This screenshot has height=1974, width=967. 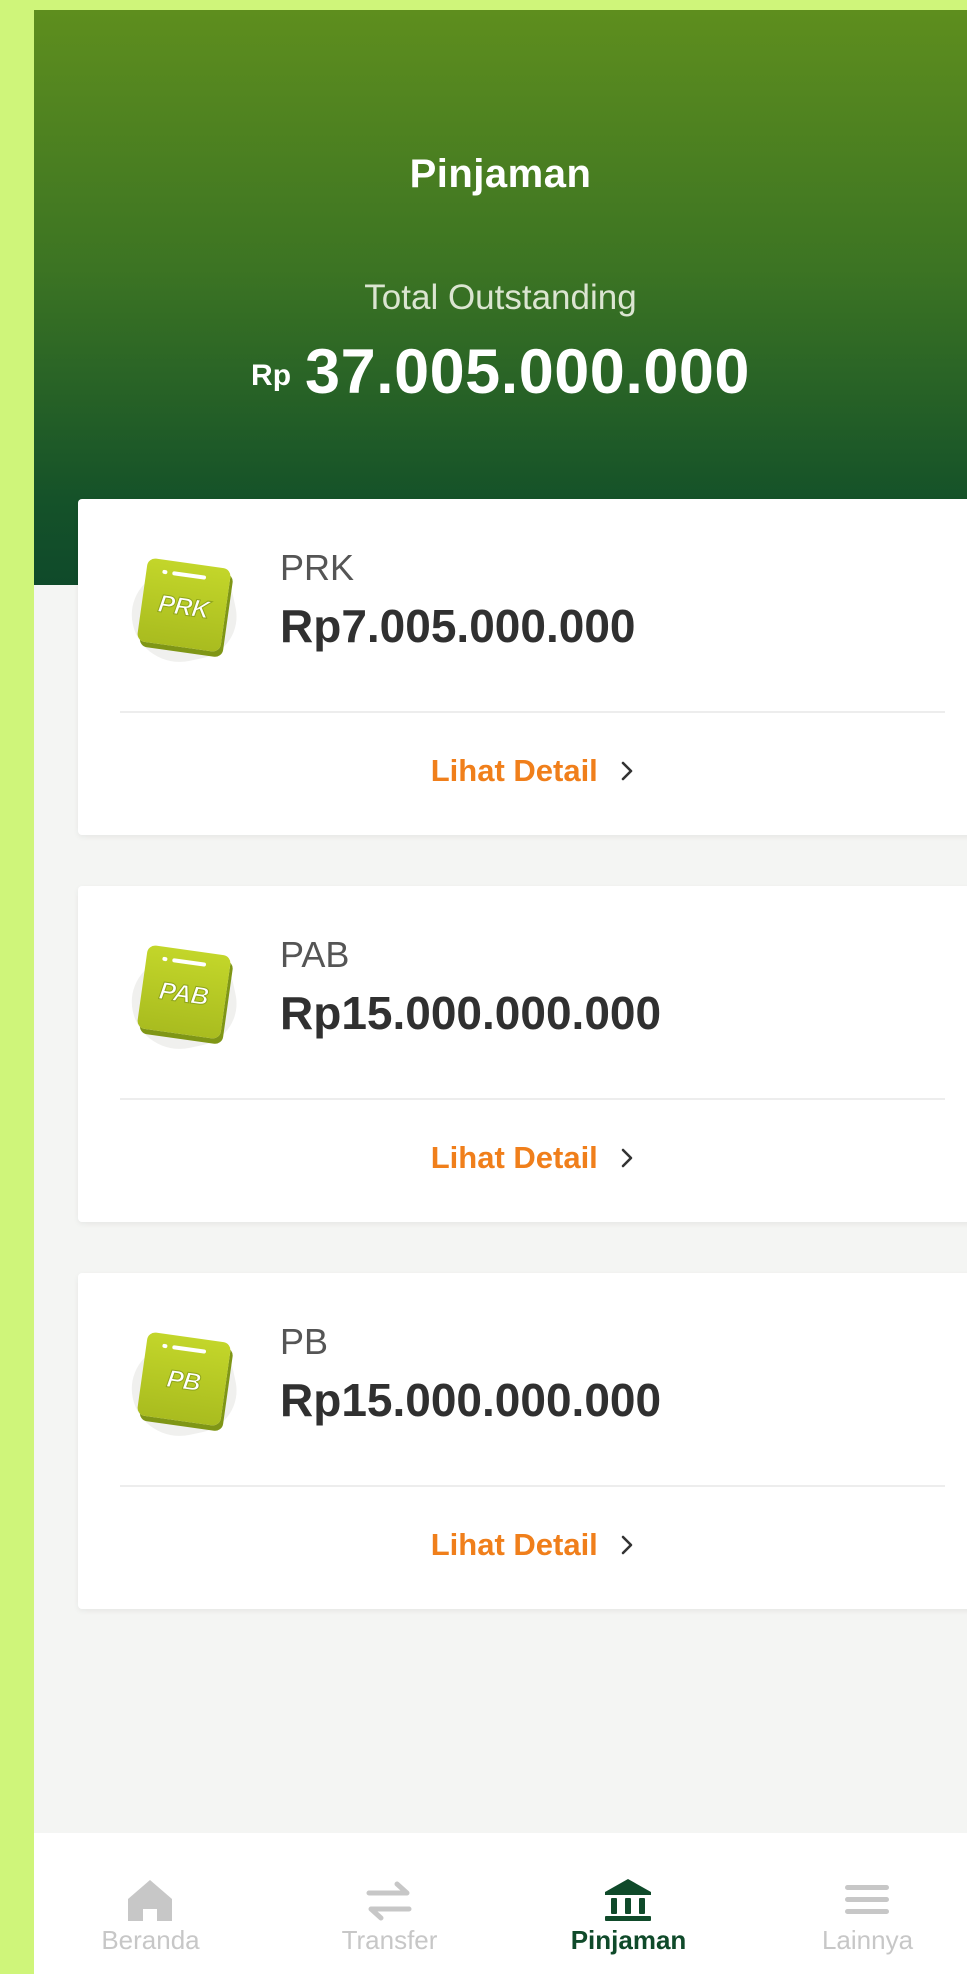 I want to click on tab-label: Transfer, so click(x=389, y=1940).